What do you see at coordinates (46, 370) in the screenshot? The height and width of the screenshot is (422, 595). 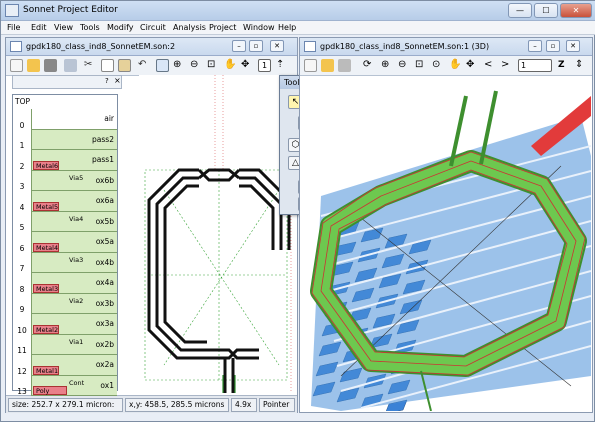 I see `metal-layer: Metal1` at bounding box center [46, 370].